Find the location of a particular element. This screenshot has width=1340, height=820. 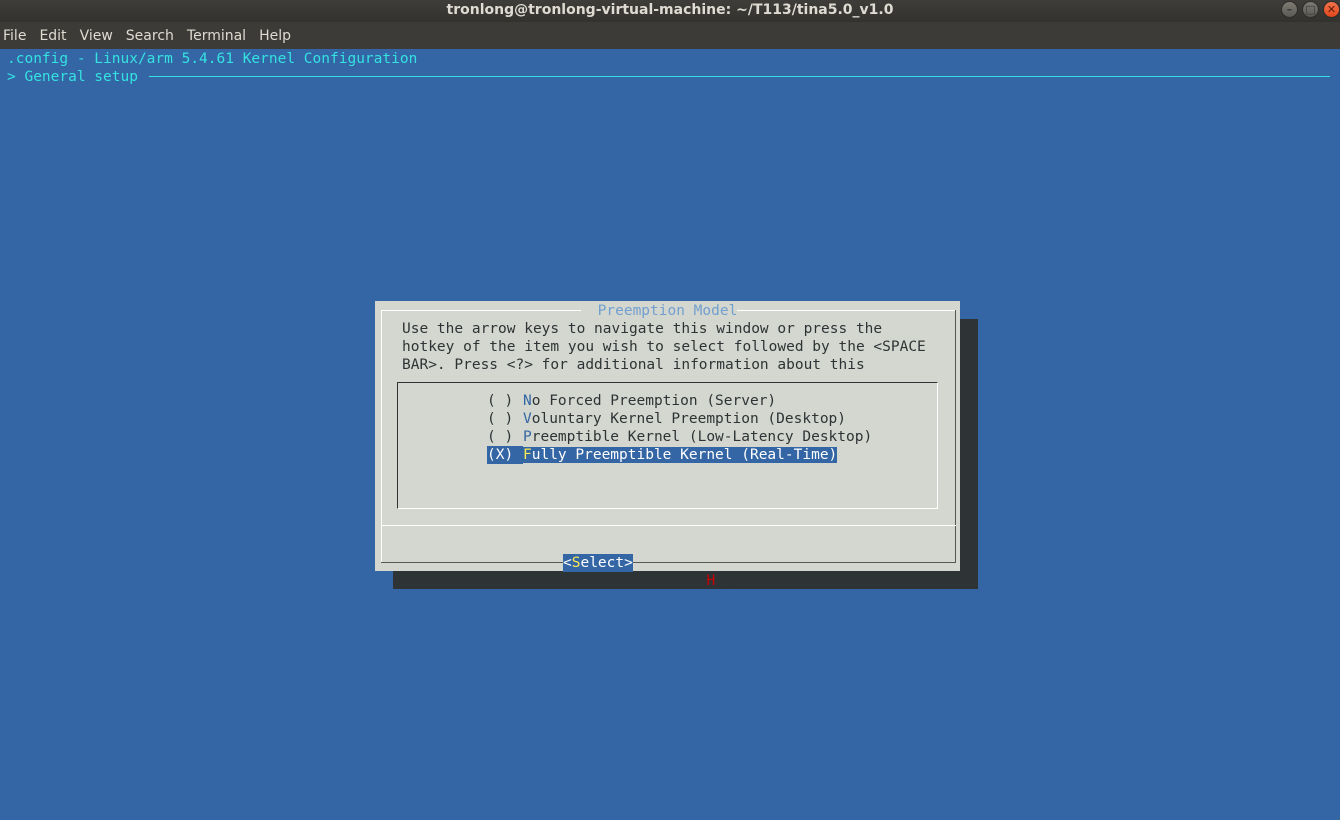

breadcrumb: > General setup is located at coordinates (72, 77).